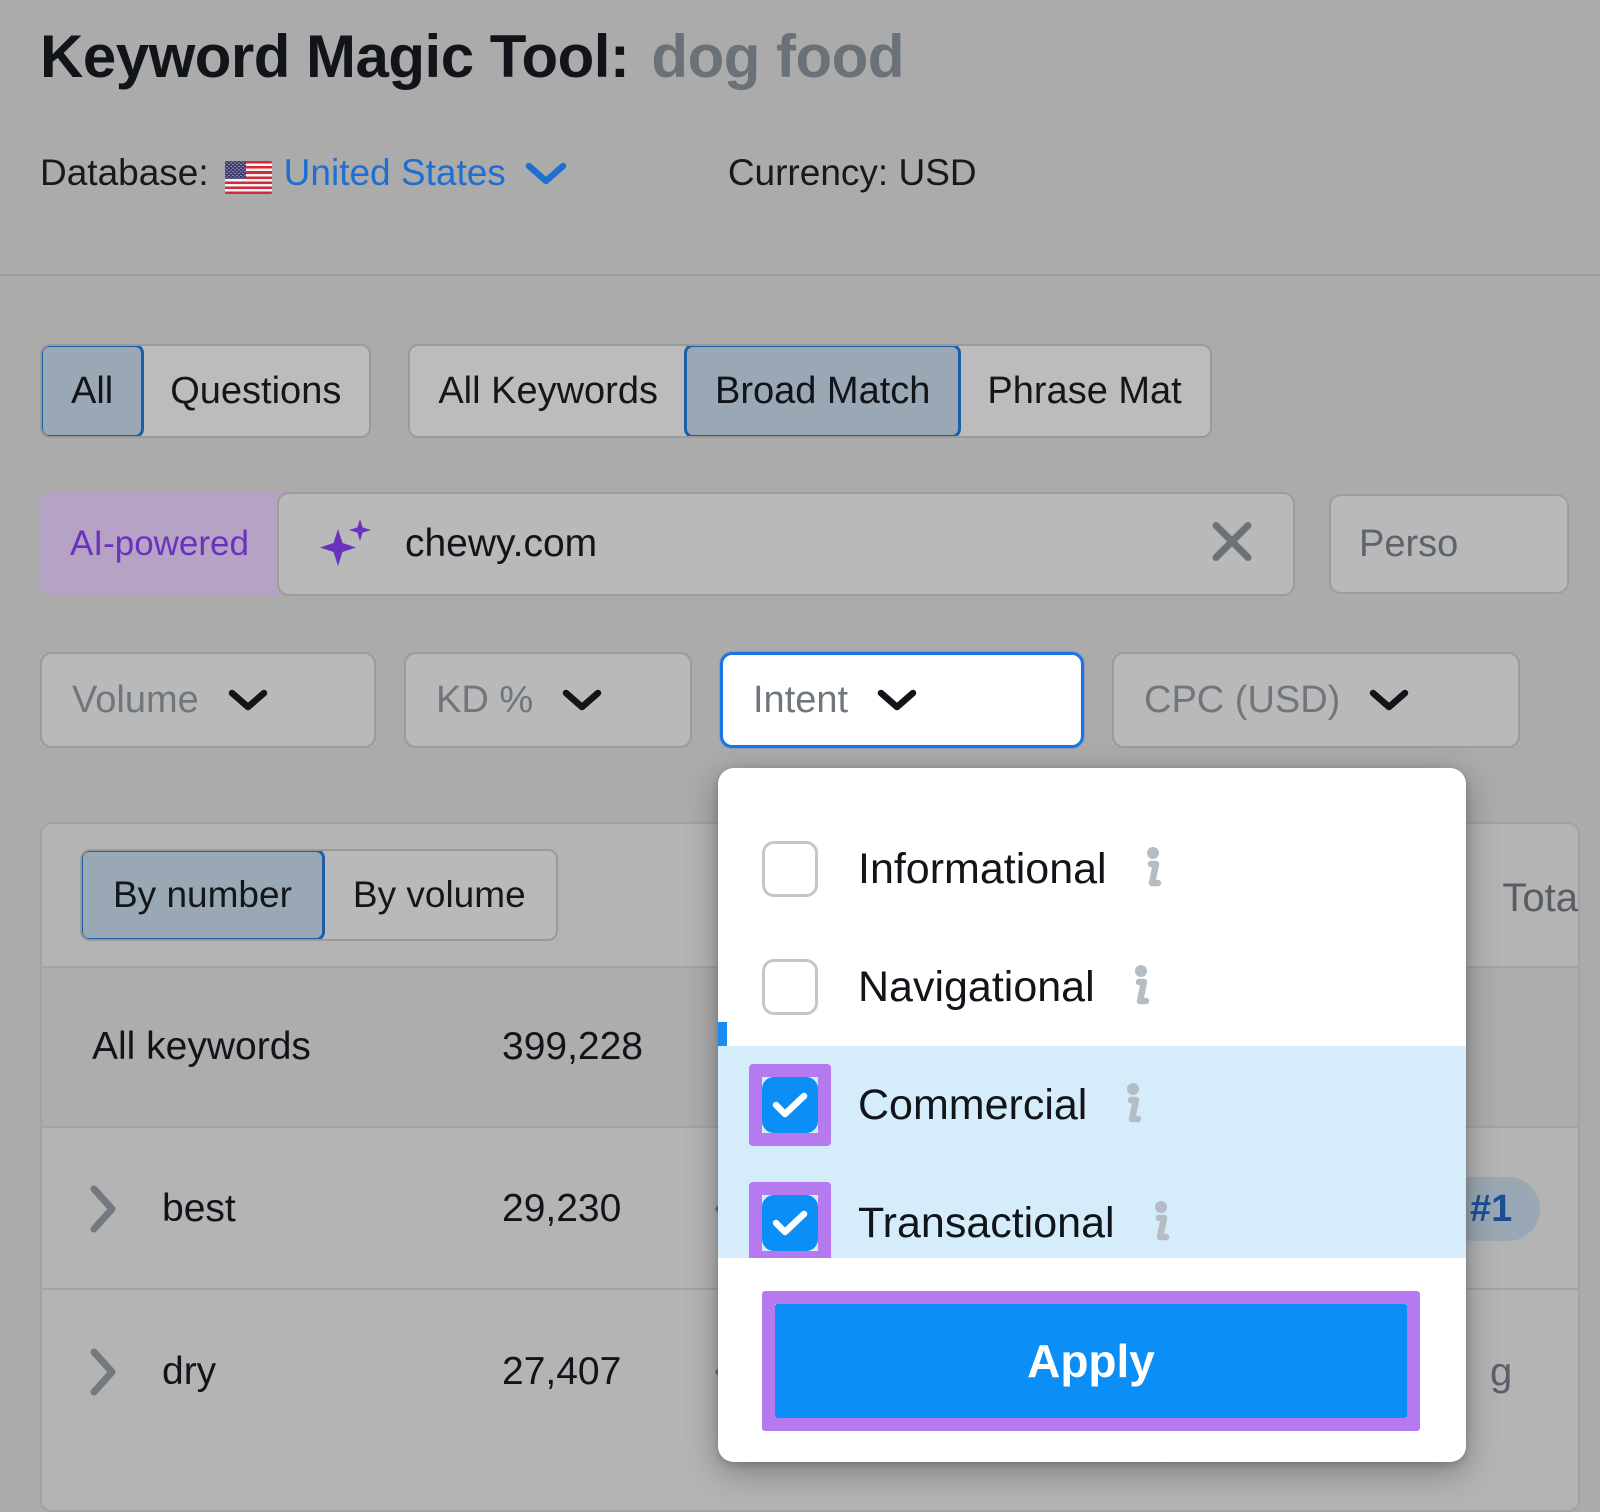  What do you see at coordinates (852, 172) in the screenshot?
I see `currency-label: Currency: USD` at bounding box center [852, 172].